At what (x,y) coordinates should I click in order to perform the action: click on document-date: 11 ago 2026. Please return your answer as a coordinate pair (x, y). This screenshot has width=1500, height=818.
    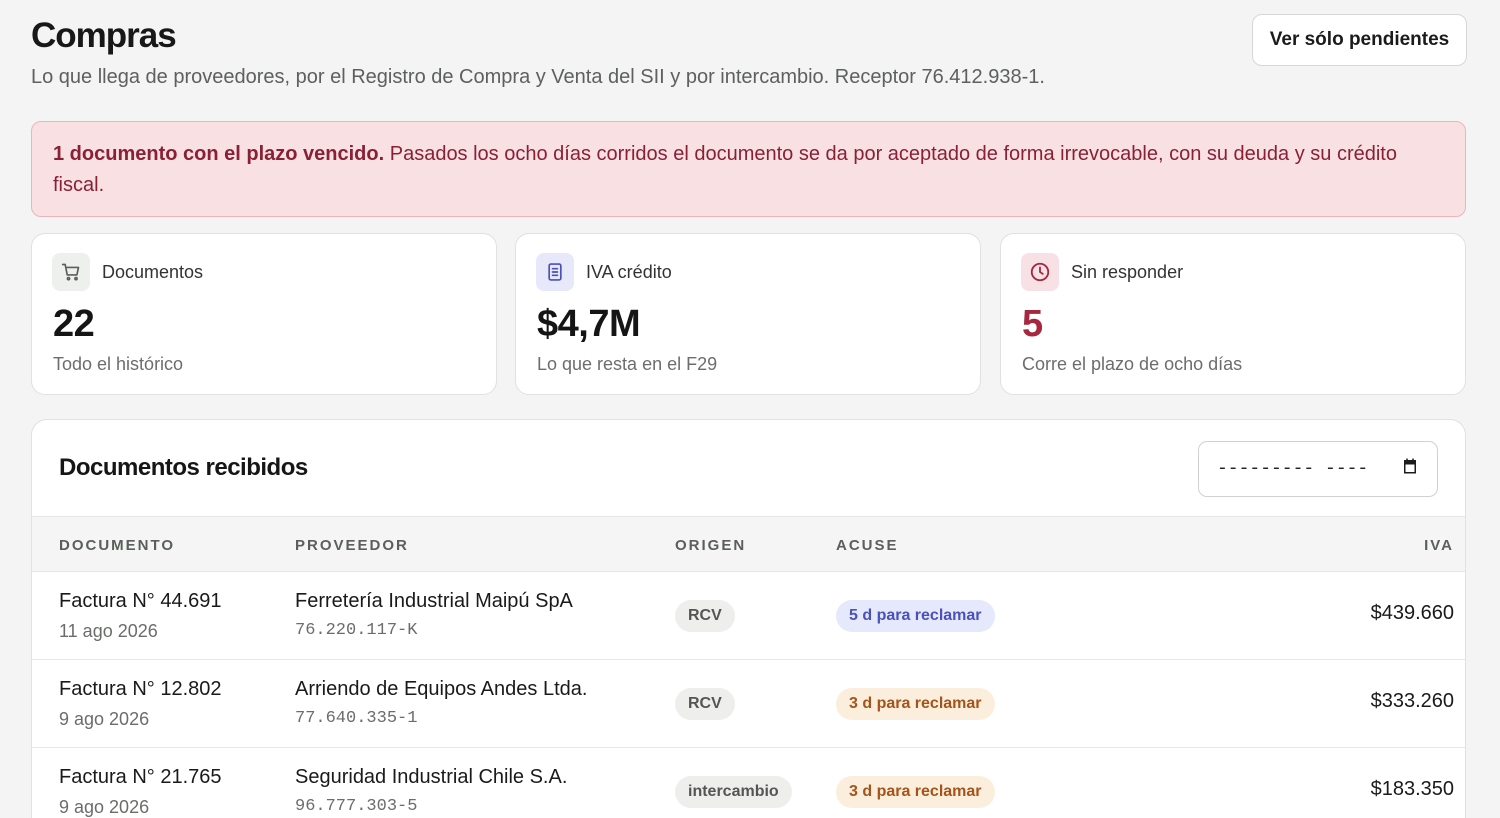
    Looking at the image, I should click on (108, 631).